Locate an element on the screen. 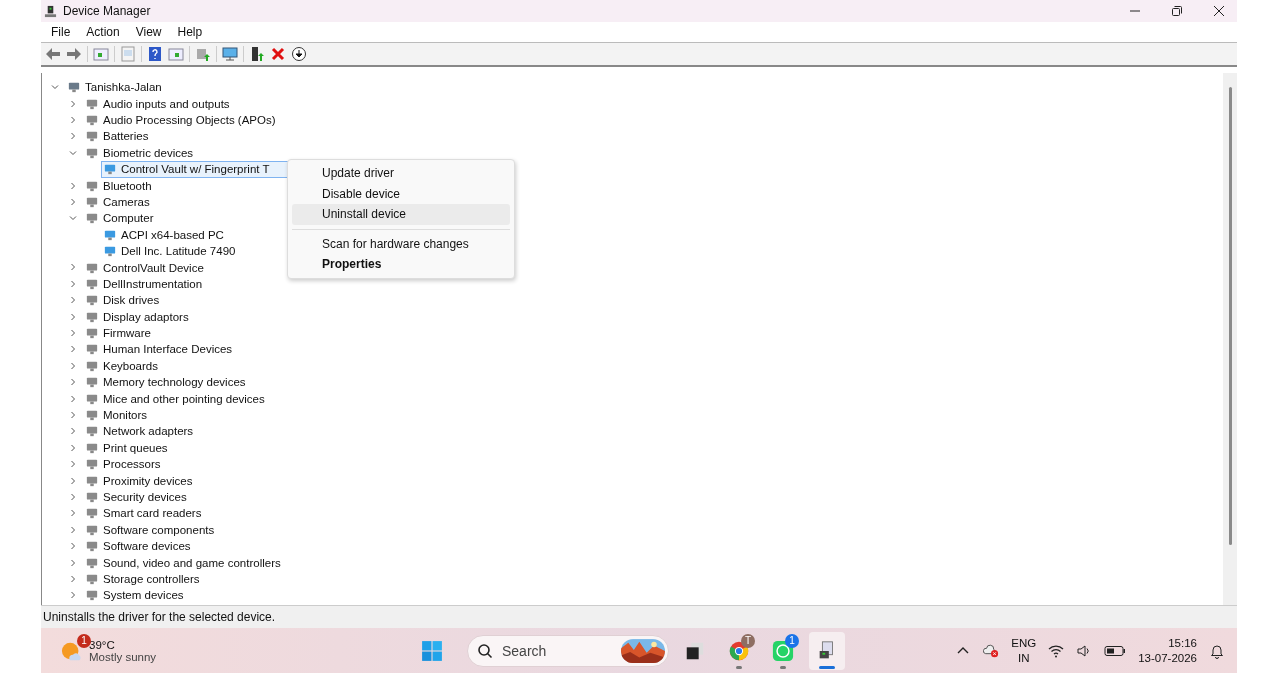  tree-item: Software devices is located at coordinates (147, 546).